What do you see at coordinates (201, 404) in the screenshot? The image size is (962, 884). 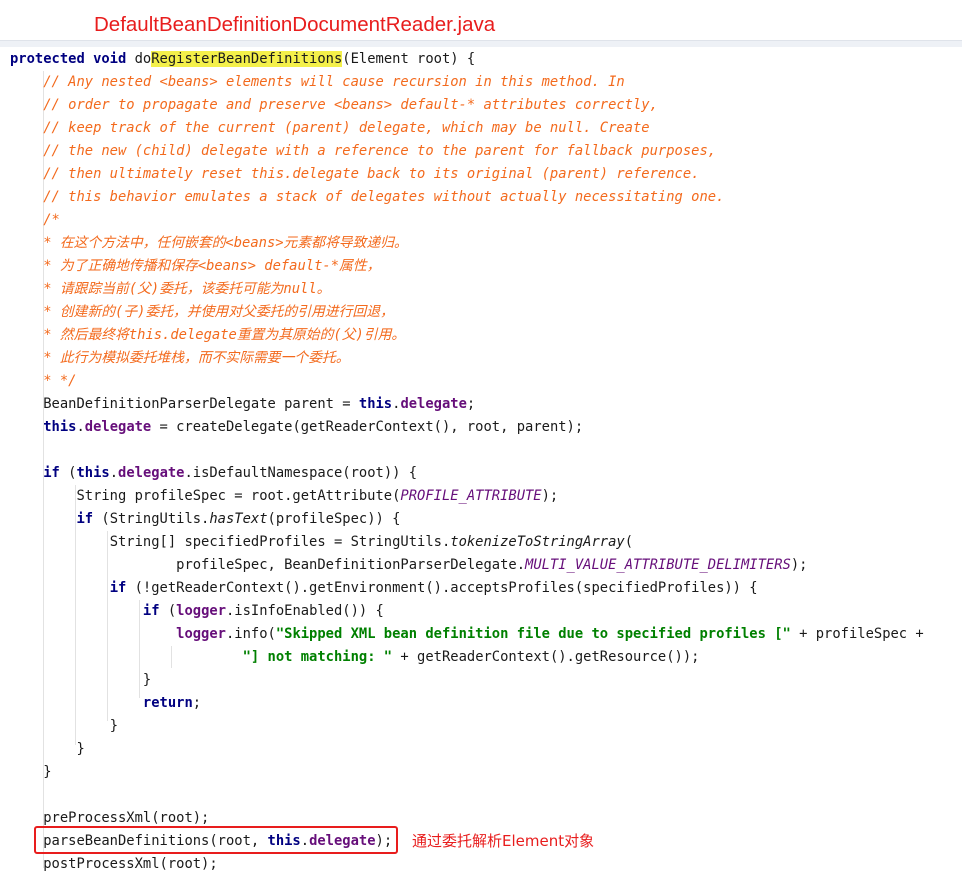 I see `code-text: BeanDefinitionParserDelegate parent =` at bounding box center [201, 404].